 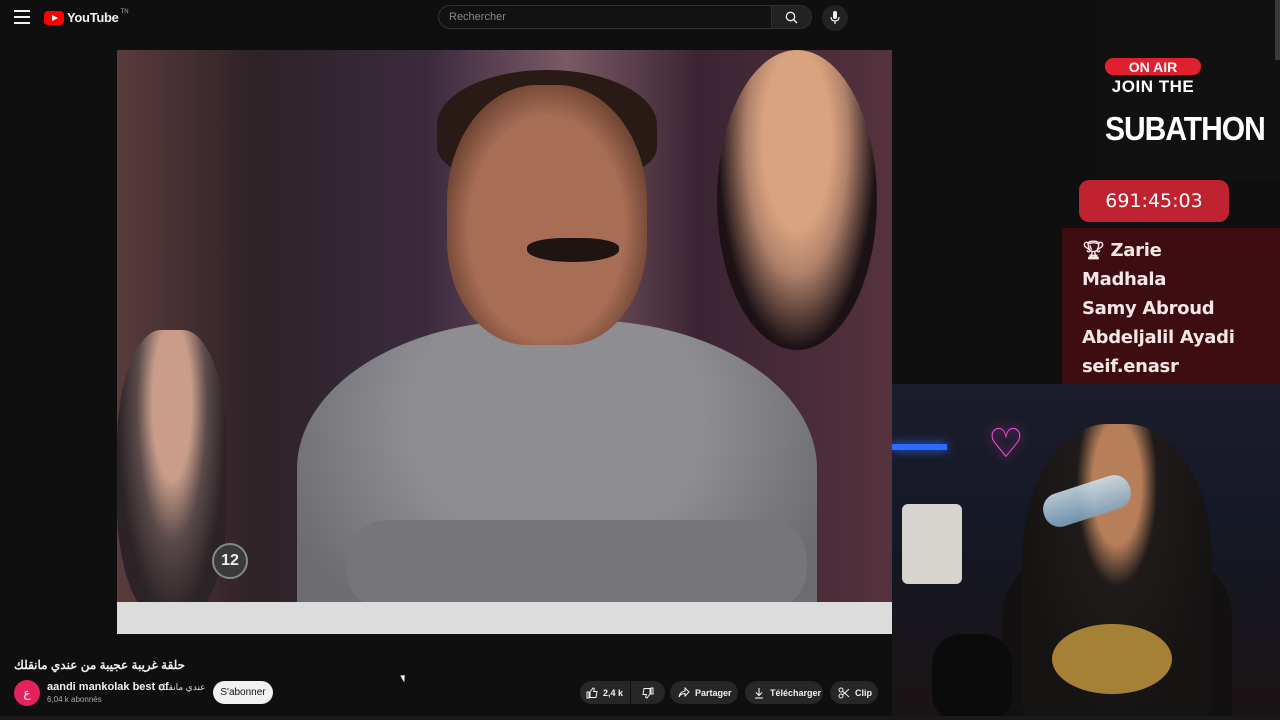 I want to click on search-icon, so click(x=791, y=17).